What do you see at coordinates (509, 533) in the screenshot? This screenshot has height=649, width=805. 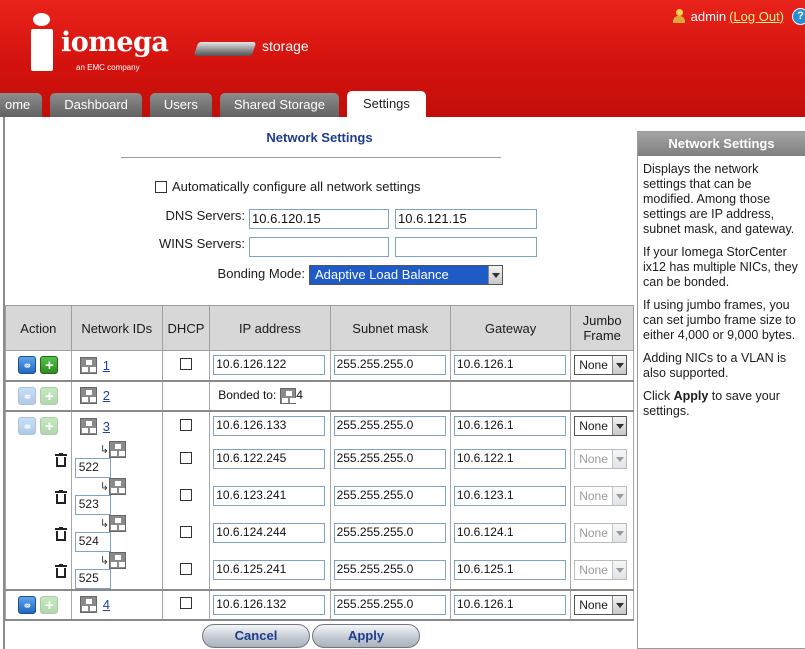 I see `gateway-input: 10.6.124.1` at bounding box center [509, 533].